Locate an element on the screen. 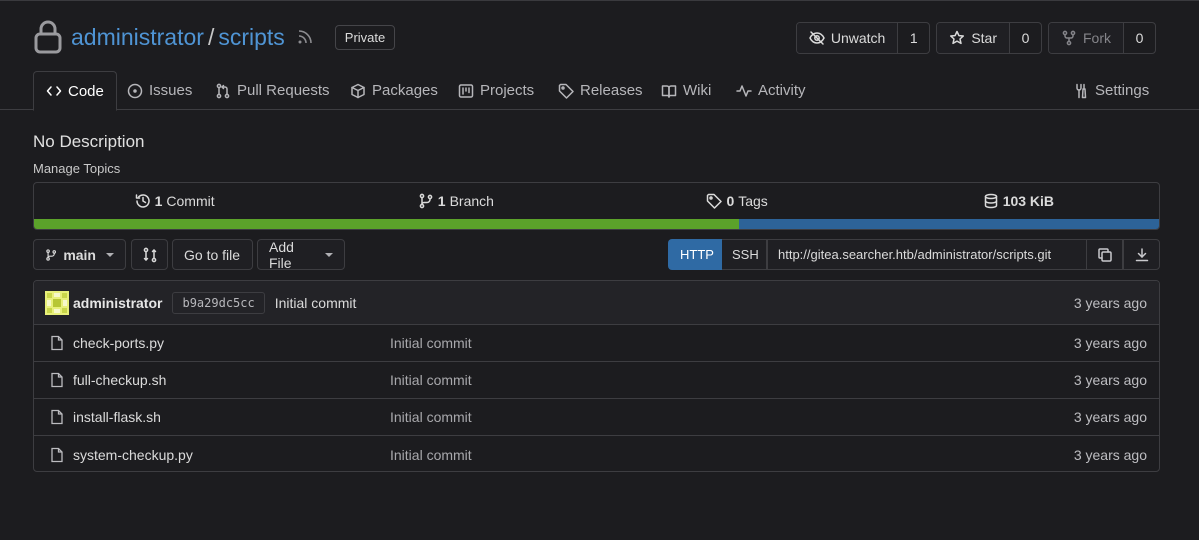 The image size is (1199, 540). add-file-button: Add File is located at coordinates (301, 254).